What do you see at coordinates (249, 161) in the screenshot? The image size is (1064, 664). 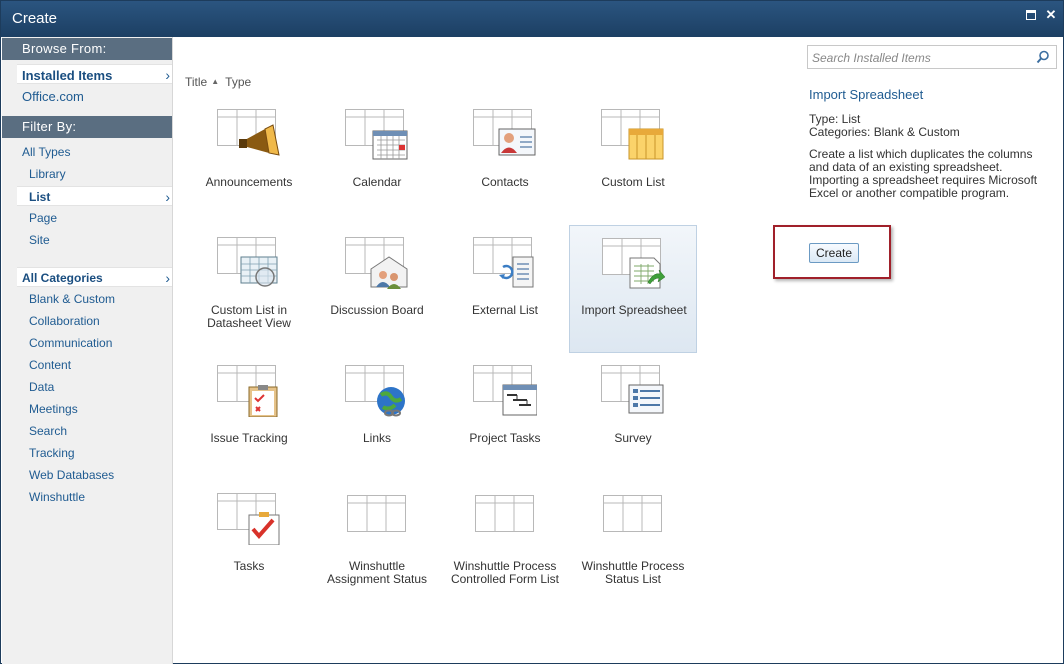 I see `tile-announcements: Announcements` at bounding box center [249, 161].